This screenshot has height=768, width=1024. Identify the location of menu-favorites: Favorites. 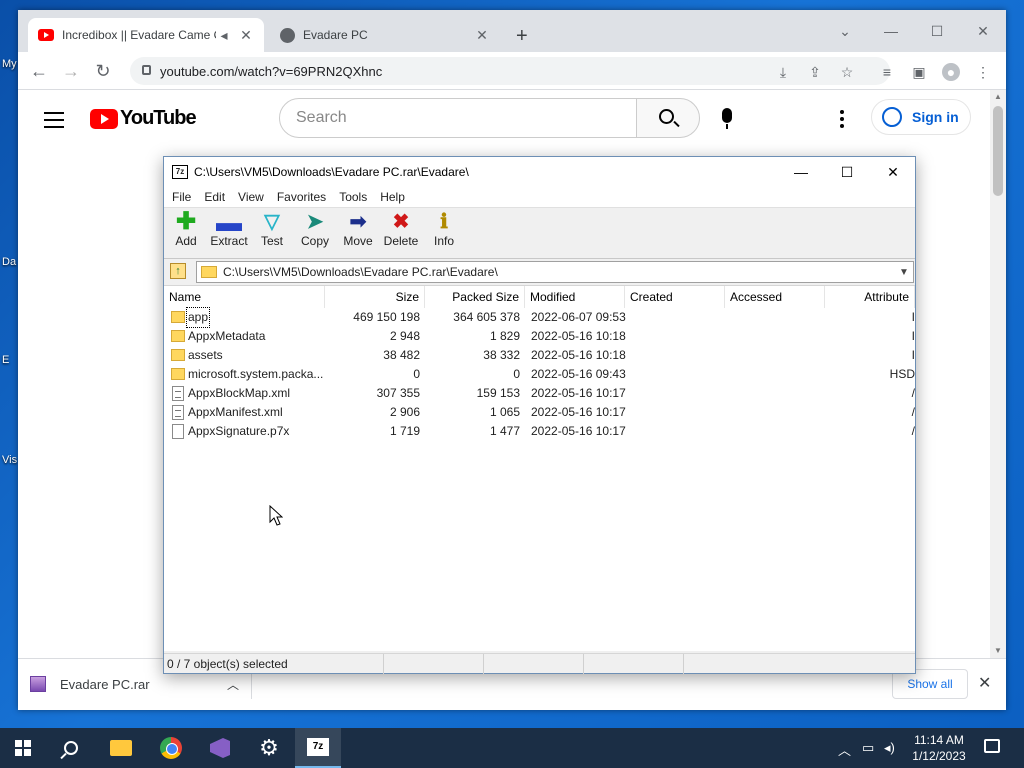
(301, 197).